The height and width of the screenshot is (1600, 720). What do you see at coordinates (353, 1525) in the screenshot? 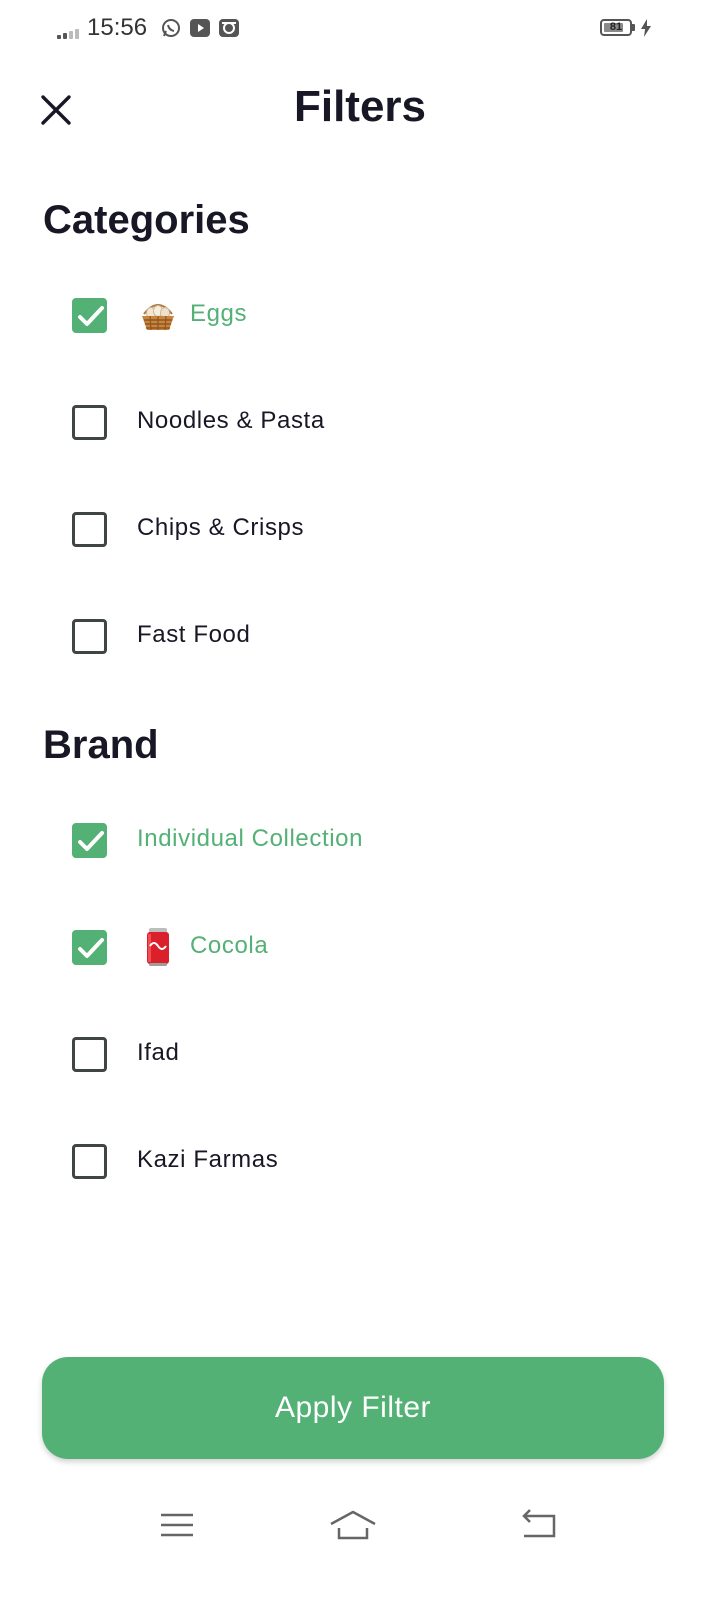
I see `home-icon` at bounding box center [353, 1525].